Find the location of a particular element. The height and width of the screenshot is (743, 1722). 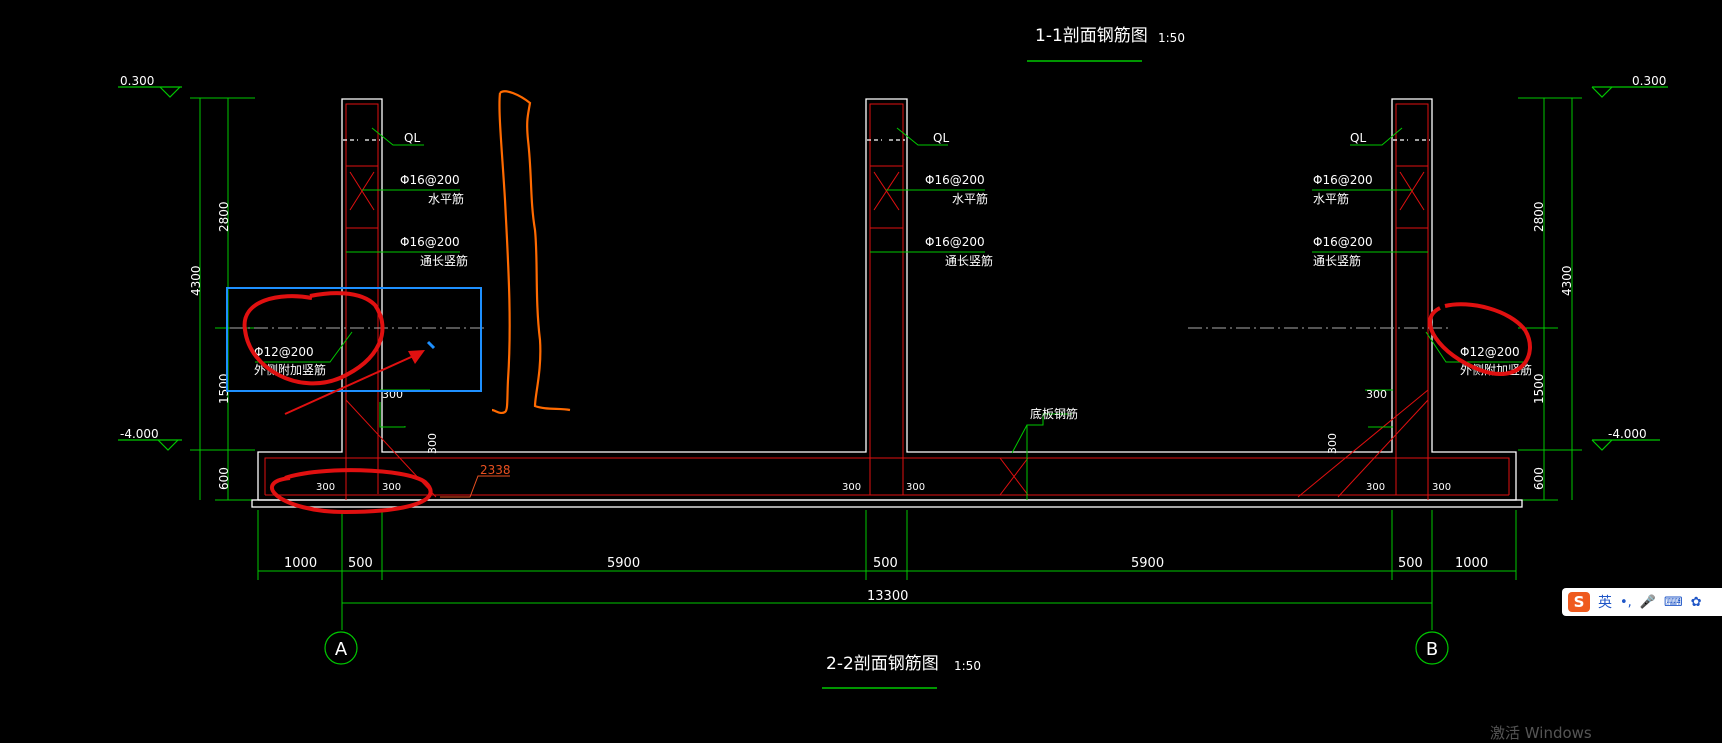

label-vbar-name-mid: 通长竖筋 is located at coordinates (969, 260).